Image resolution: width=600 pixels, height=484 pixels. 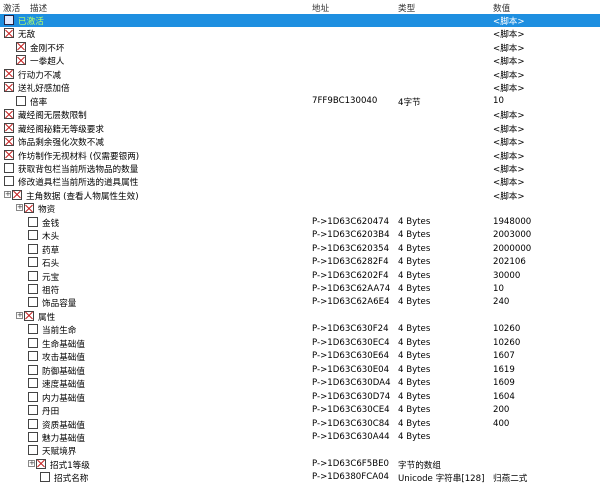 I want to click on table-row: 藏经阁秘籍无等级要求 <脚本>, so click(x=300, y=128).